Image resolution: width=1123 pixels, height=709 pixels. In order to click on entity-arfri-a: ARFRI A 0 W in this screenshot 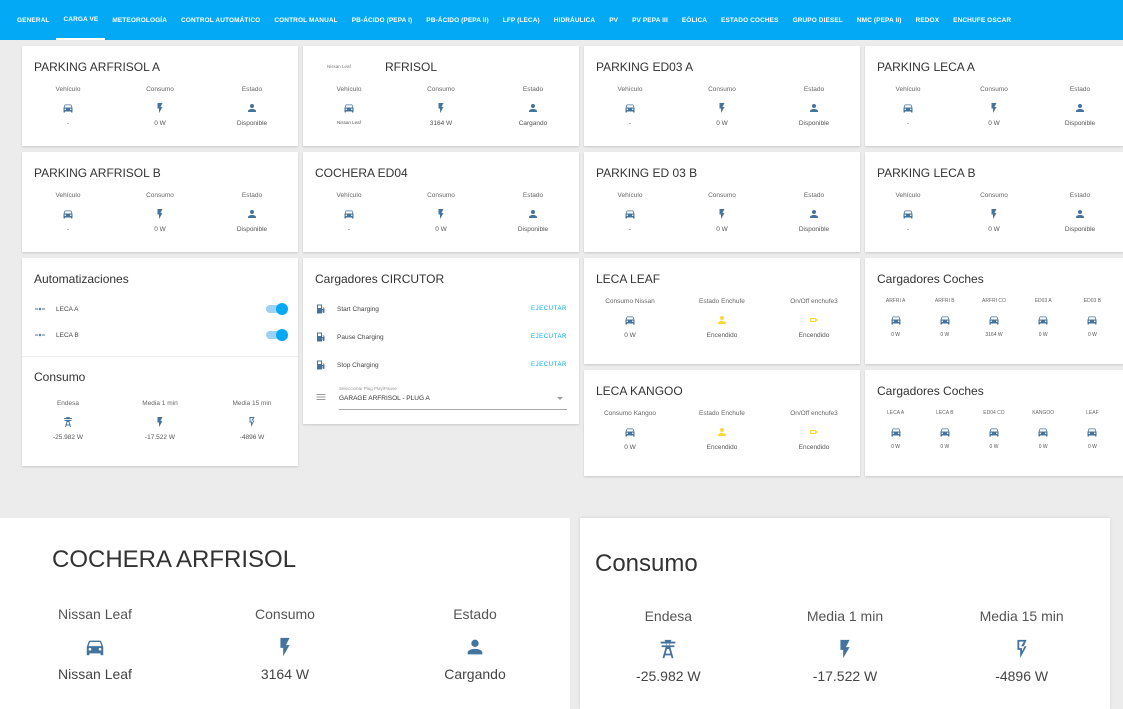, I will do `click(895, 318)`.